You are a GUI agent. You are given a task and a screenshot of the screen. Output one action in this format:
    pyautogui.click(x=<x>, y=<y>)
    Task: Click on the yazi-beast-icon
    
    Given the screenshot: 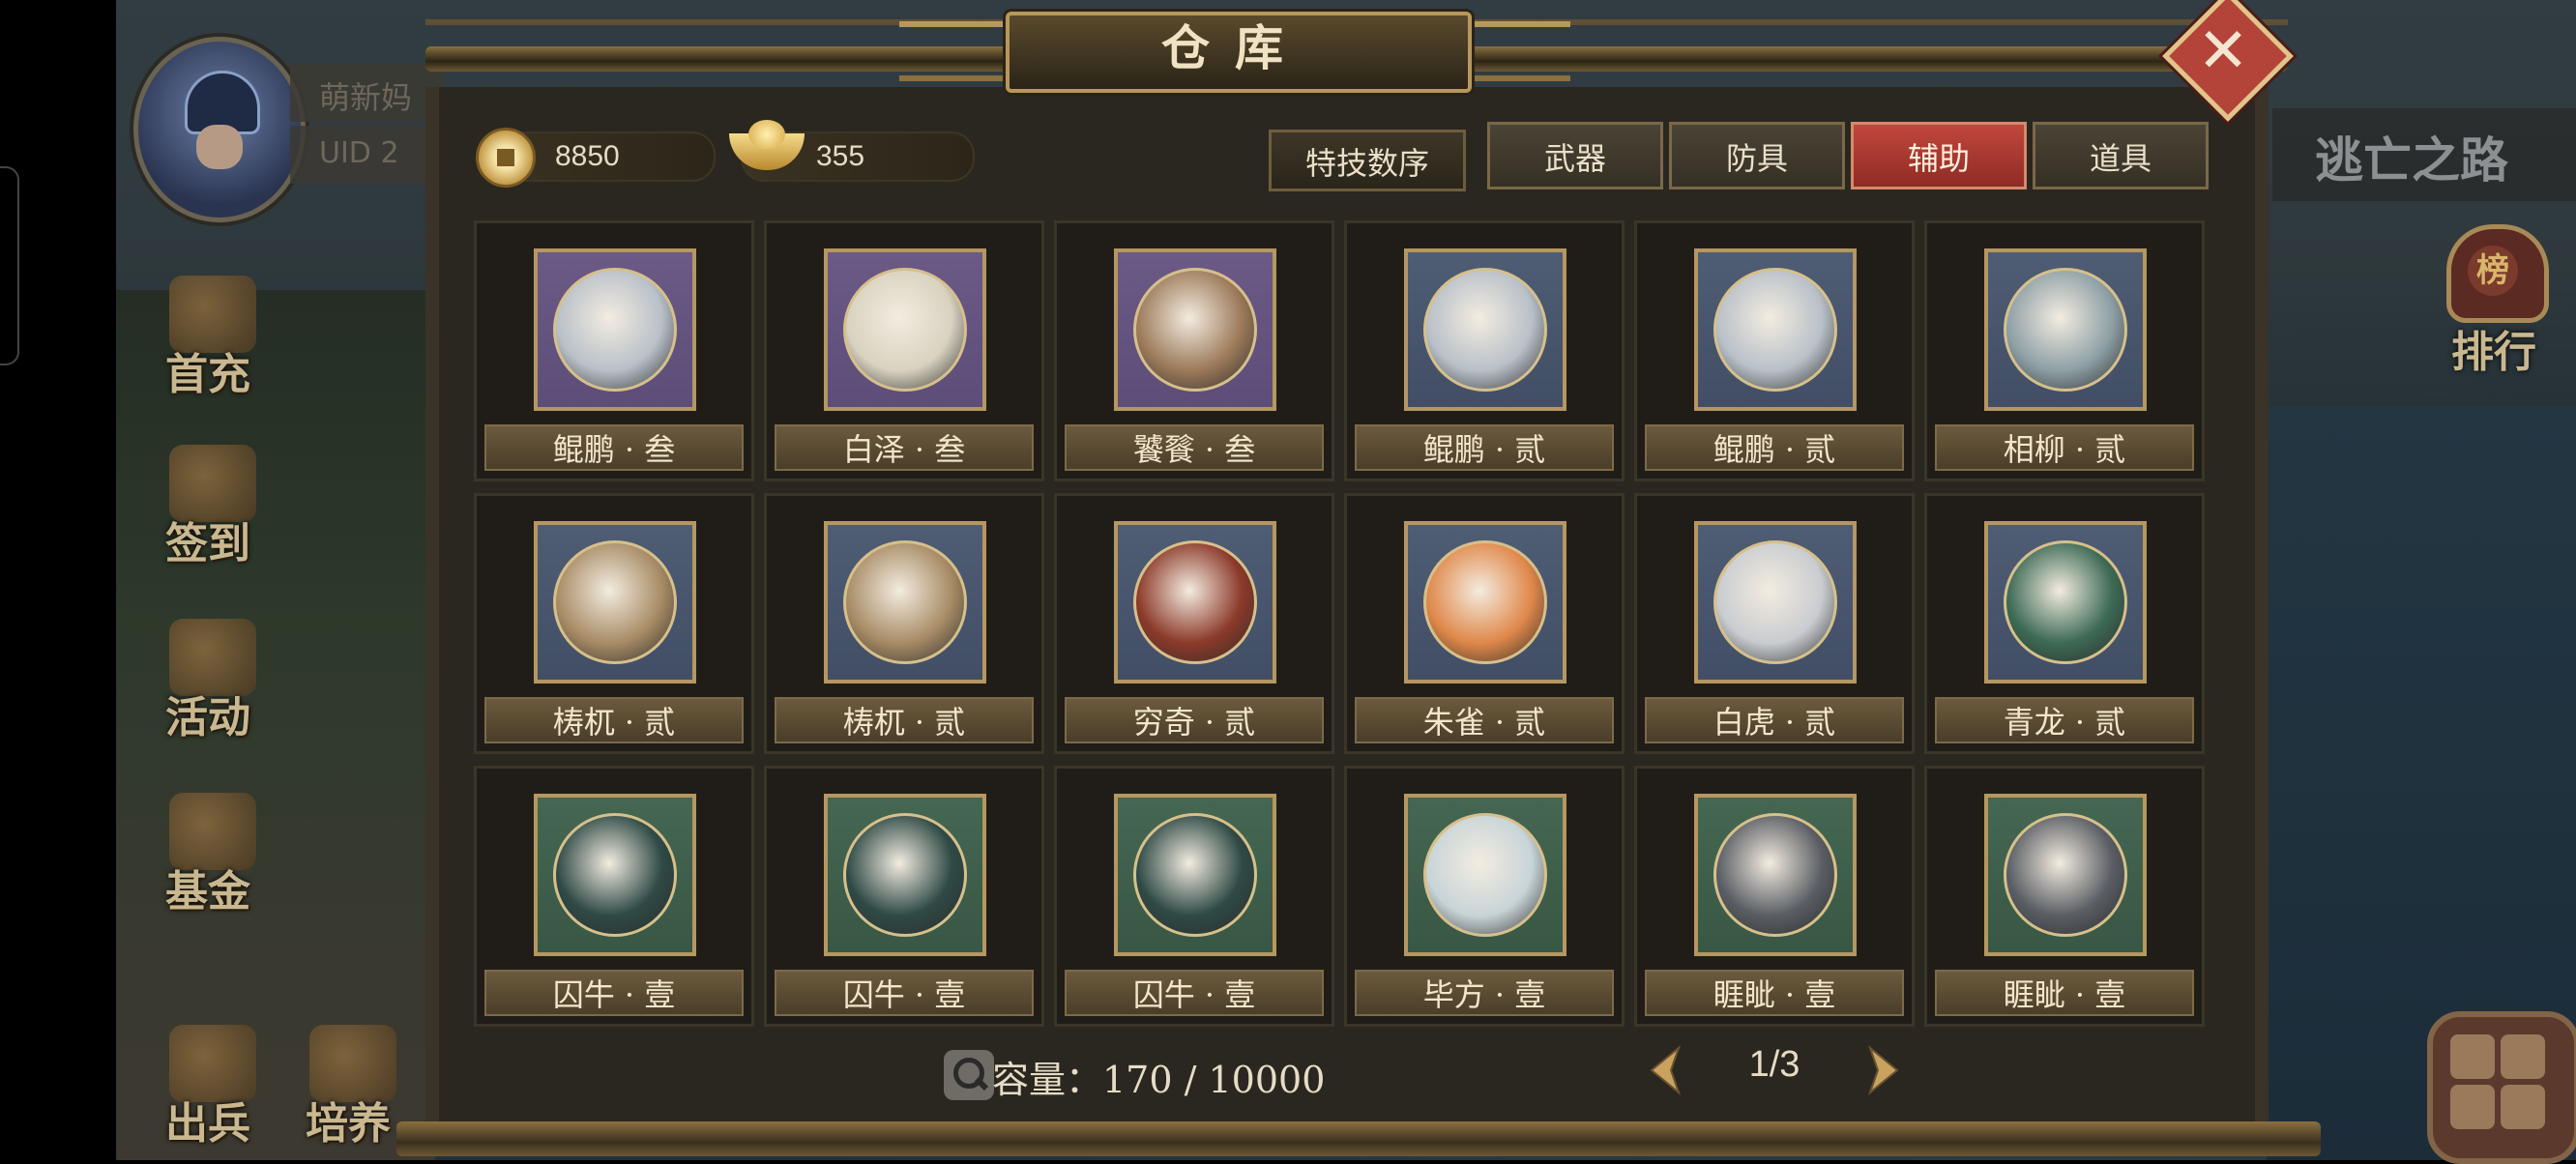 What is the action you would take?
    pyautogui.click(x=1775, y=875)
    